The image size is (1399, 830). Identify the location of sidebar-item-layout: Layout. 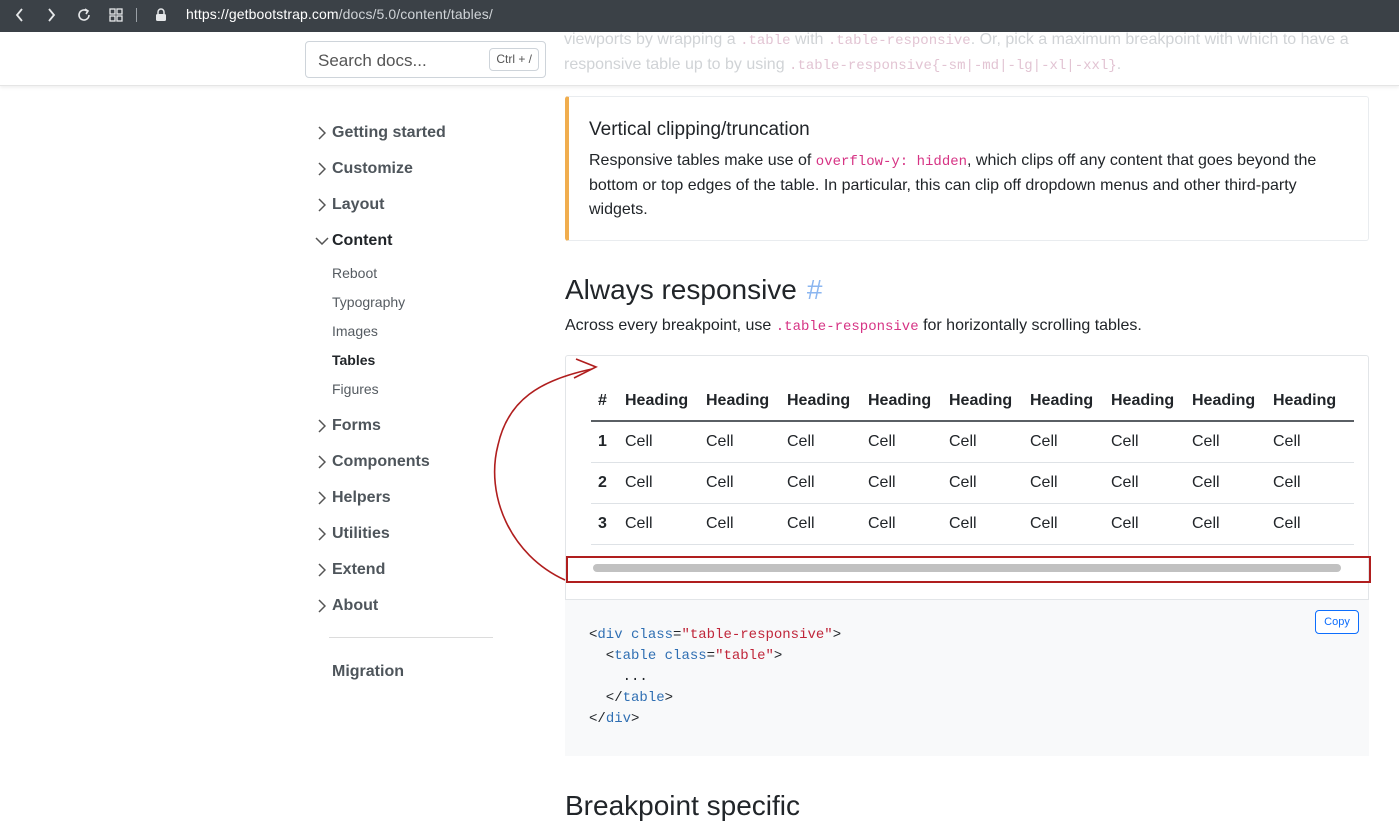
(348, 205).